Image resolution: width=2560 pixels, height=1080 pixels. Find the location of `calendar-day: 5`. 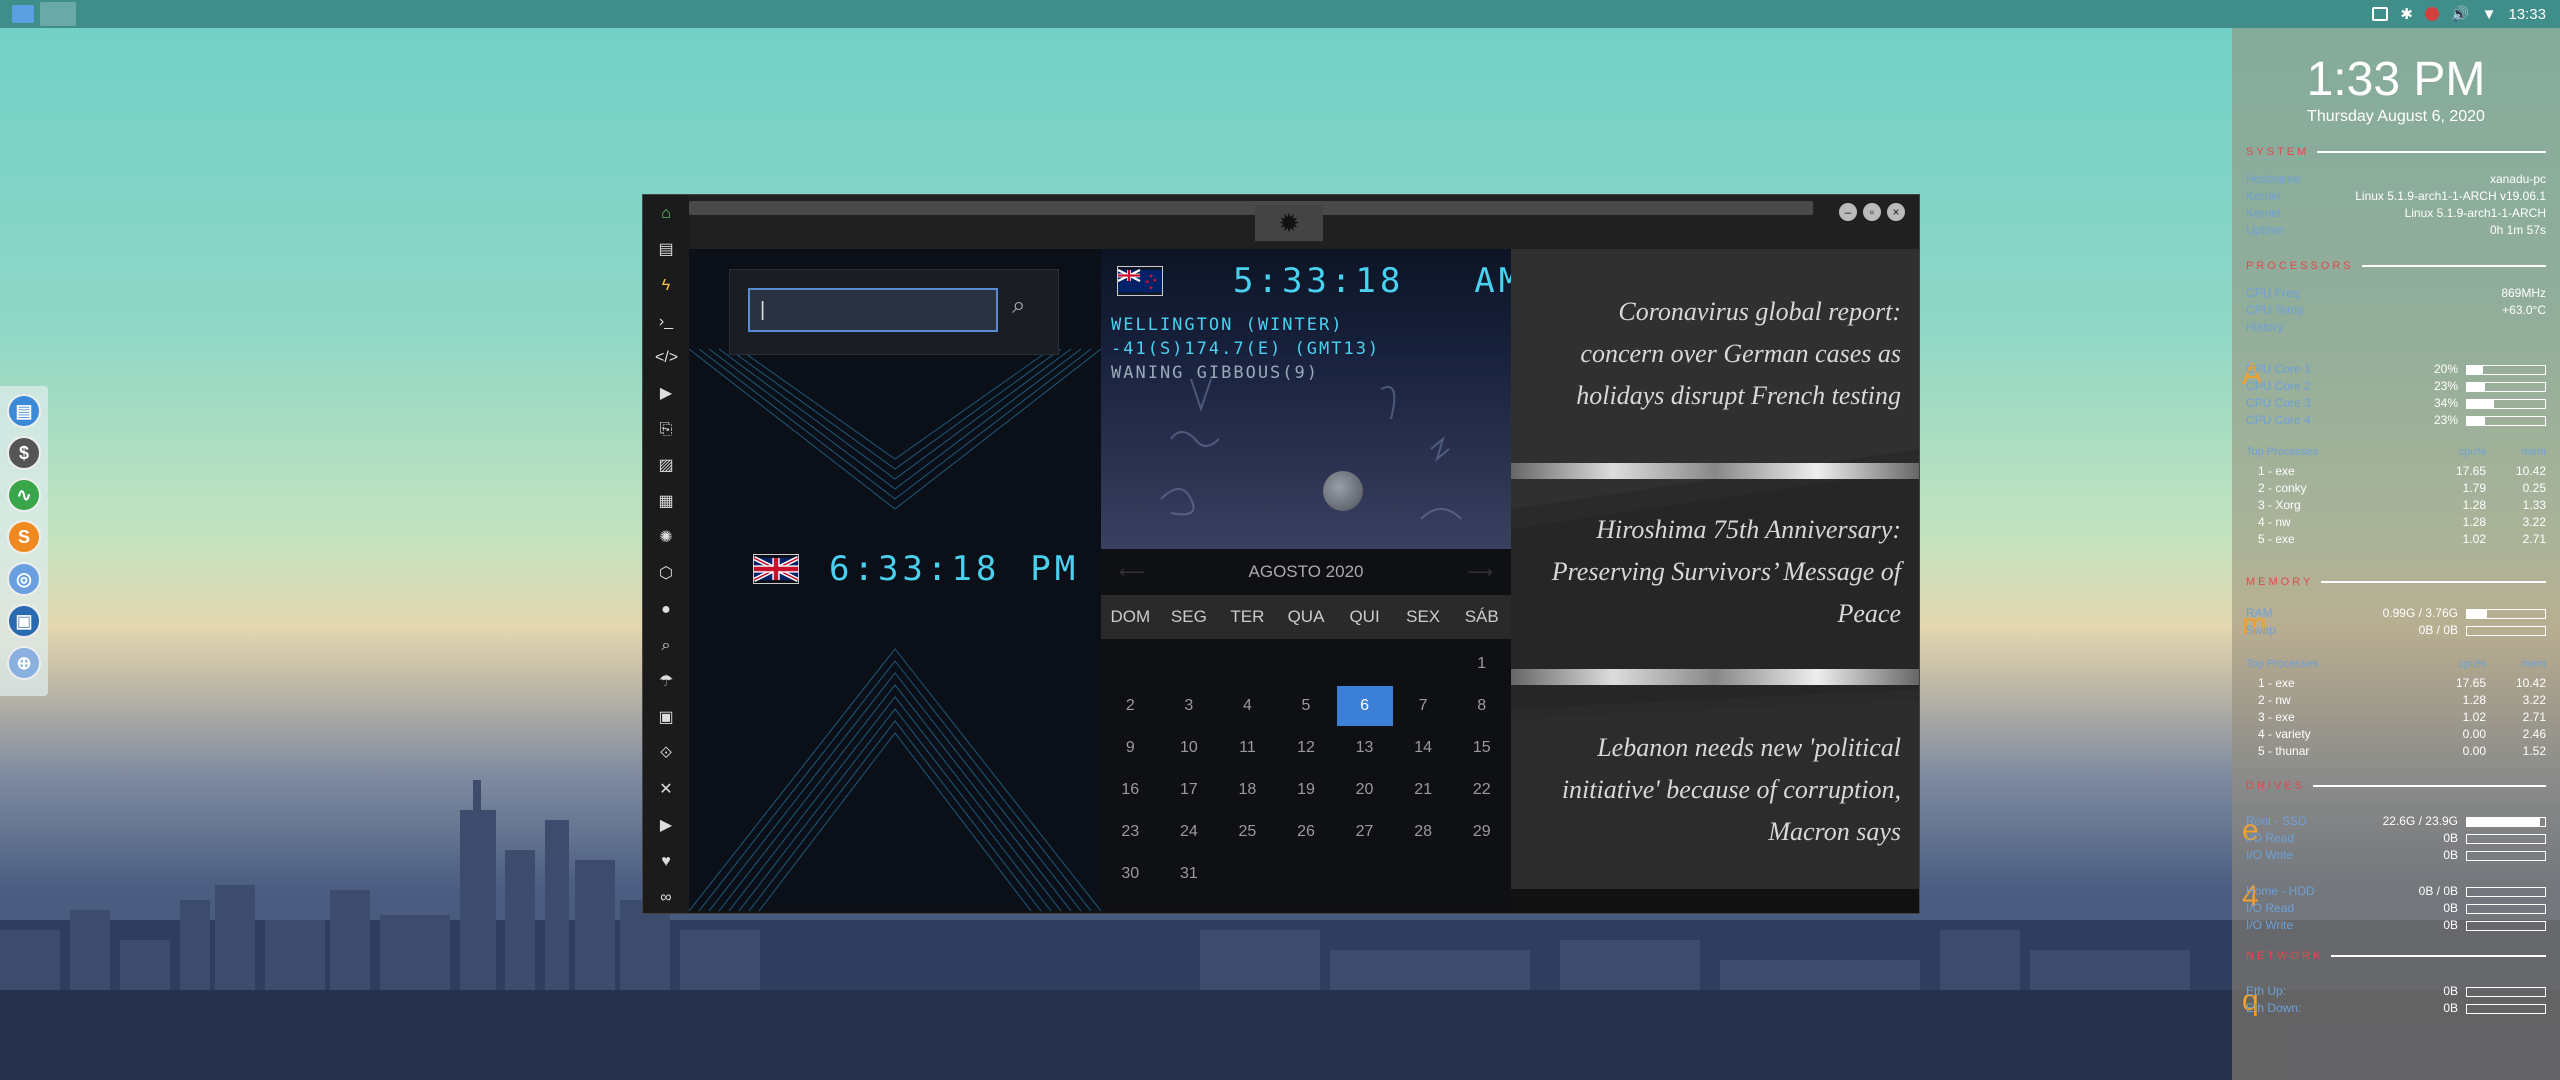

calendar-day: 5 is located at coordinates (1306, 706).